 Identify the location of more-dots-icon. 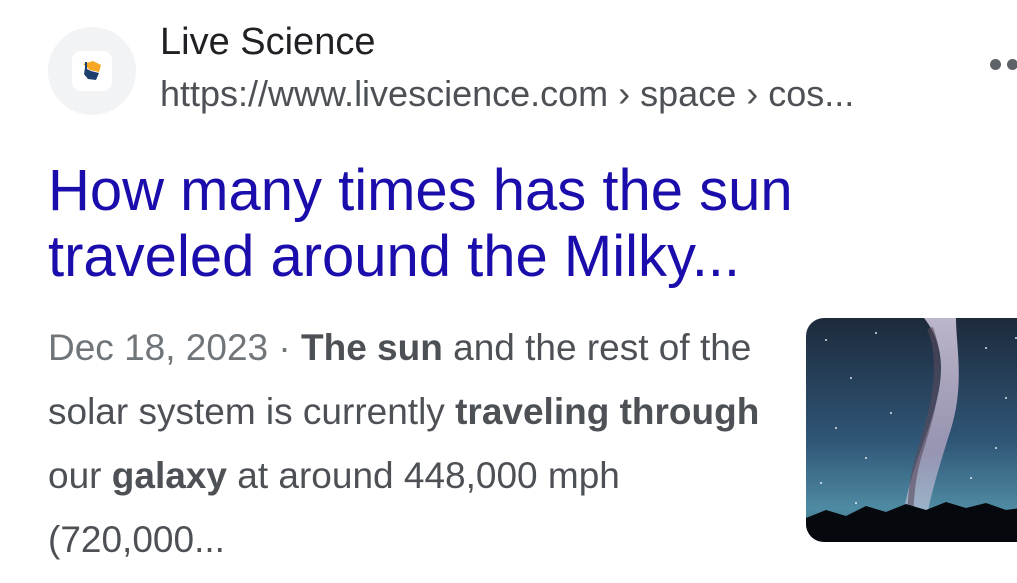
(995, 64).